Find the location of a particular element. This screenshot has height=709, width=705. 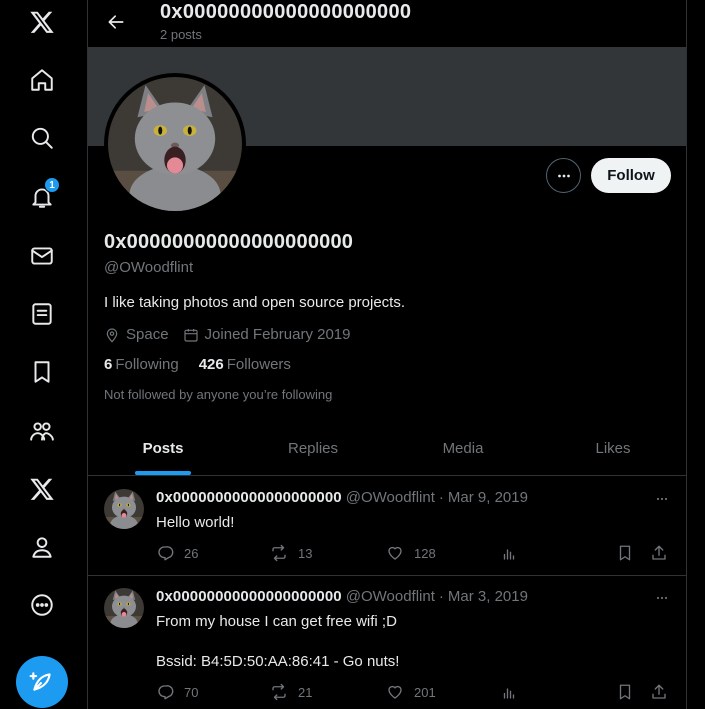

follow-button: Follow is located at coordinates (631, 175).